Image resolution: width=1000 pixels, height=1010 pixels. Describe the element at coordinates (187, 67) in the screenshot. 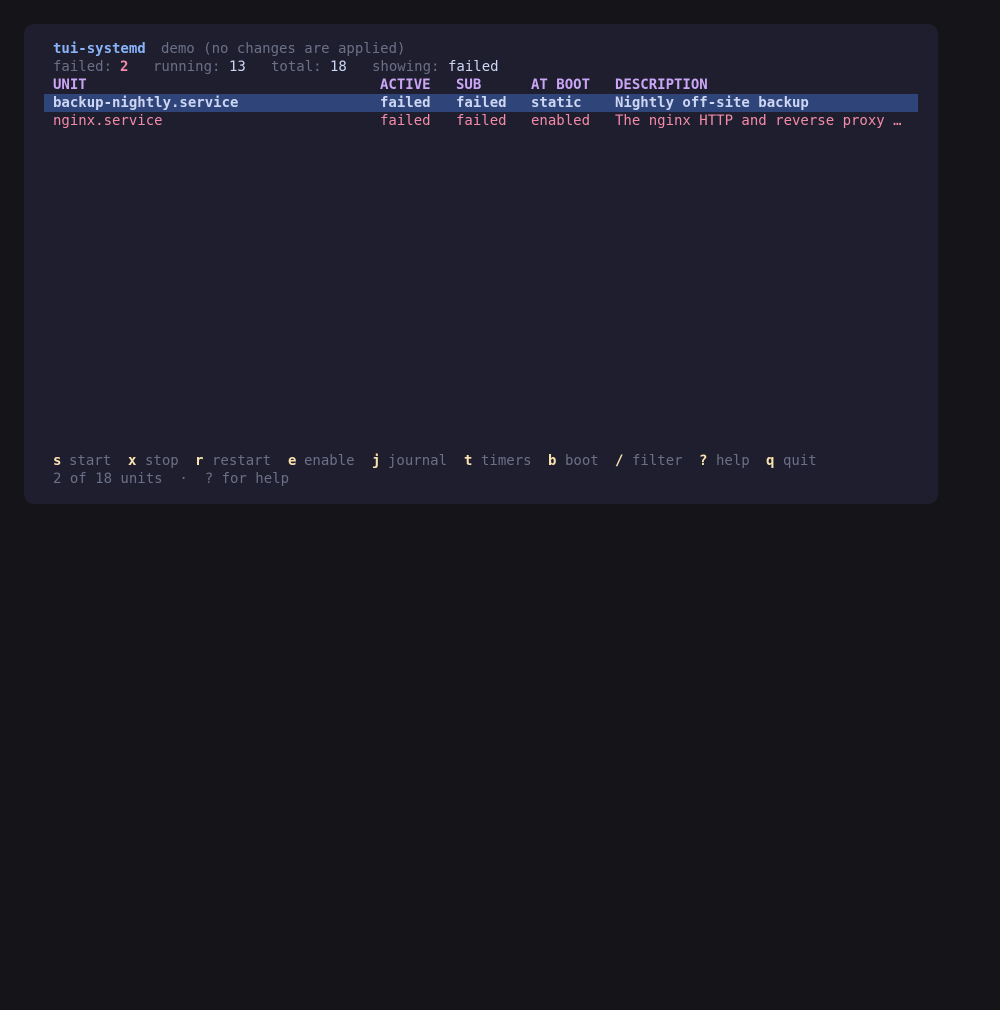

I see `running-count-label: running:` at that location.